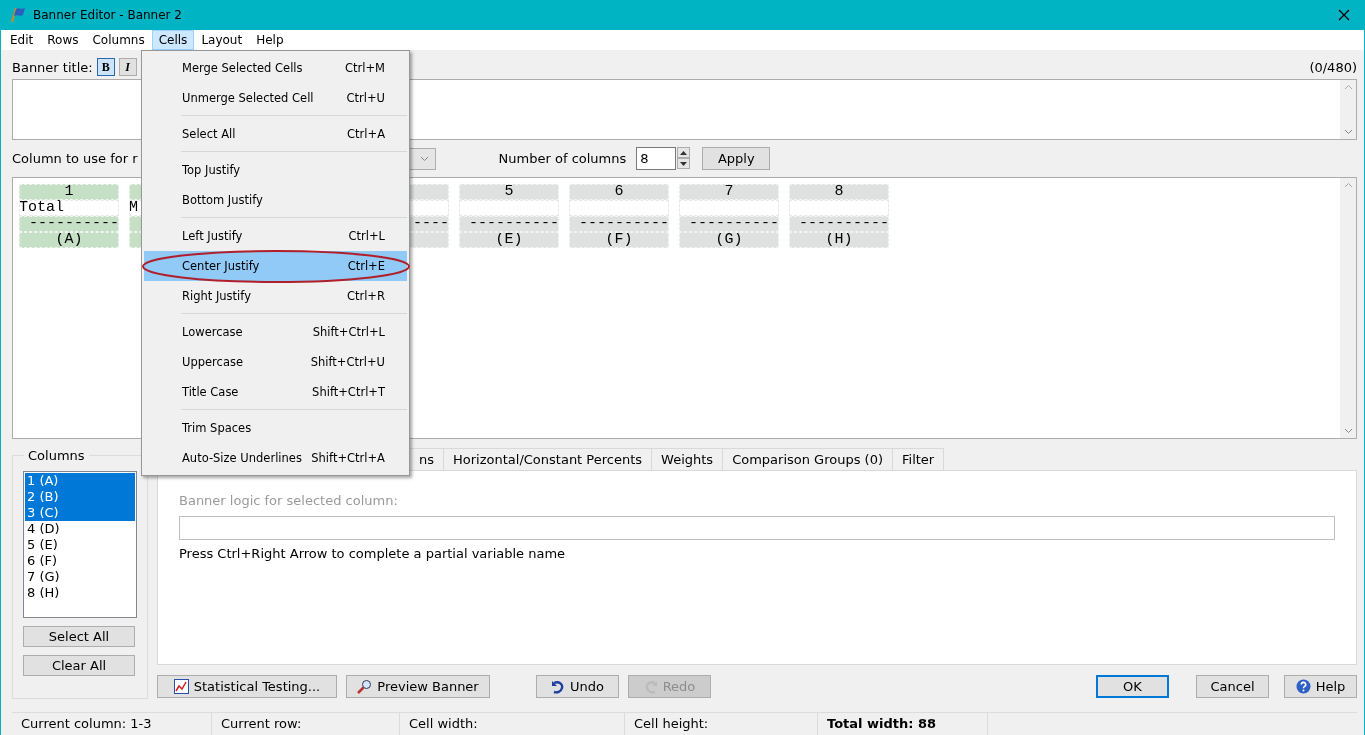  Describe the element at coordinates (1132, 686) in the screenshot. I see `ok-button: OK` at that location.